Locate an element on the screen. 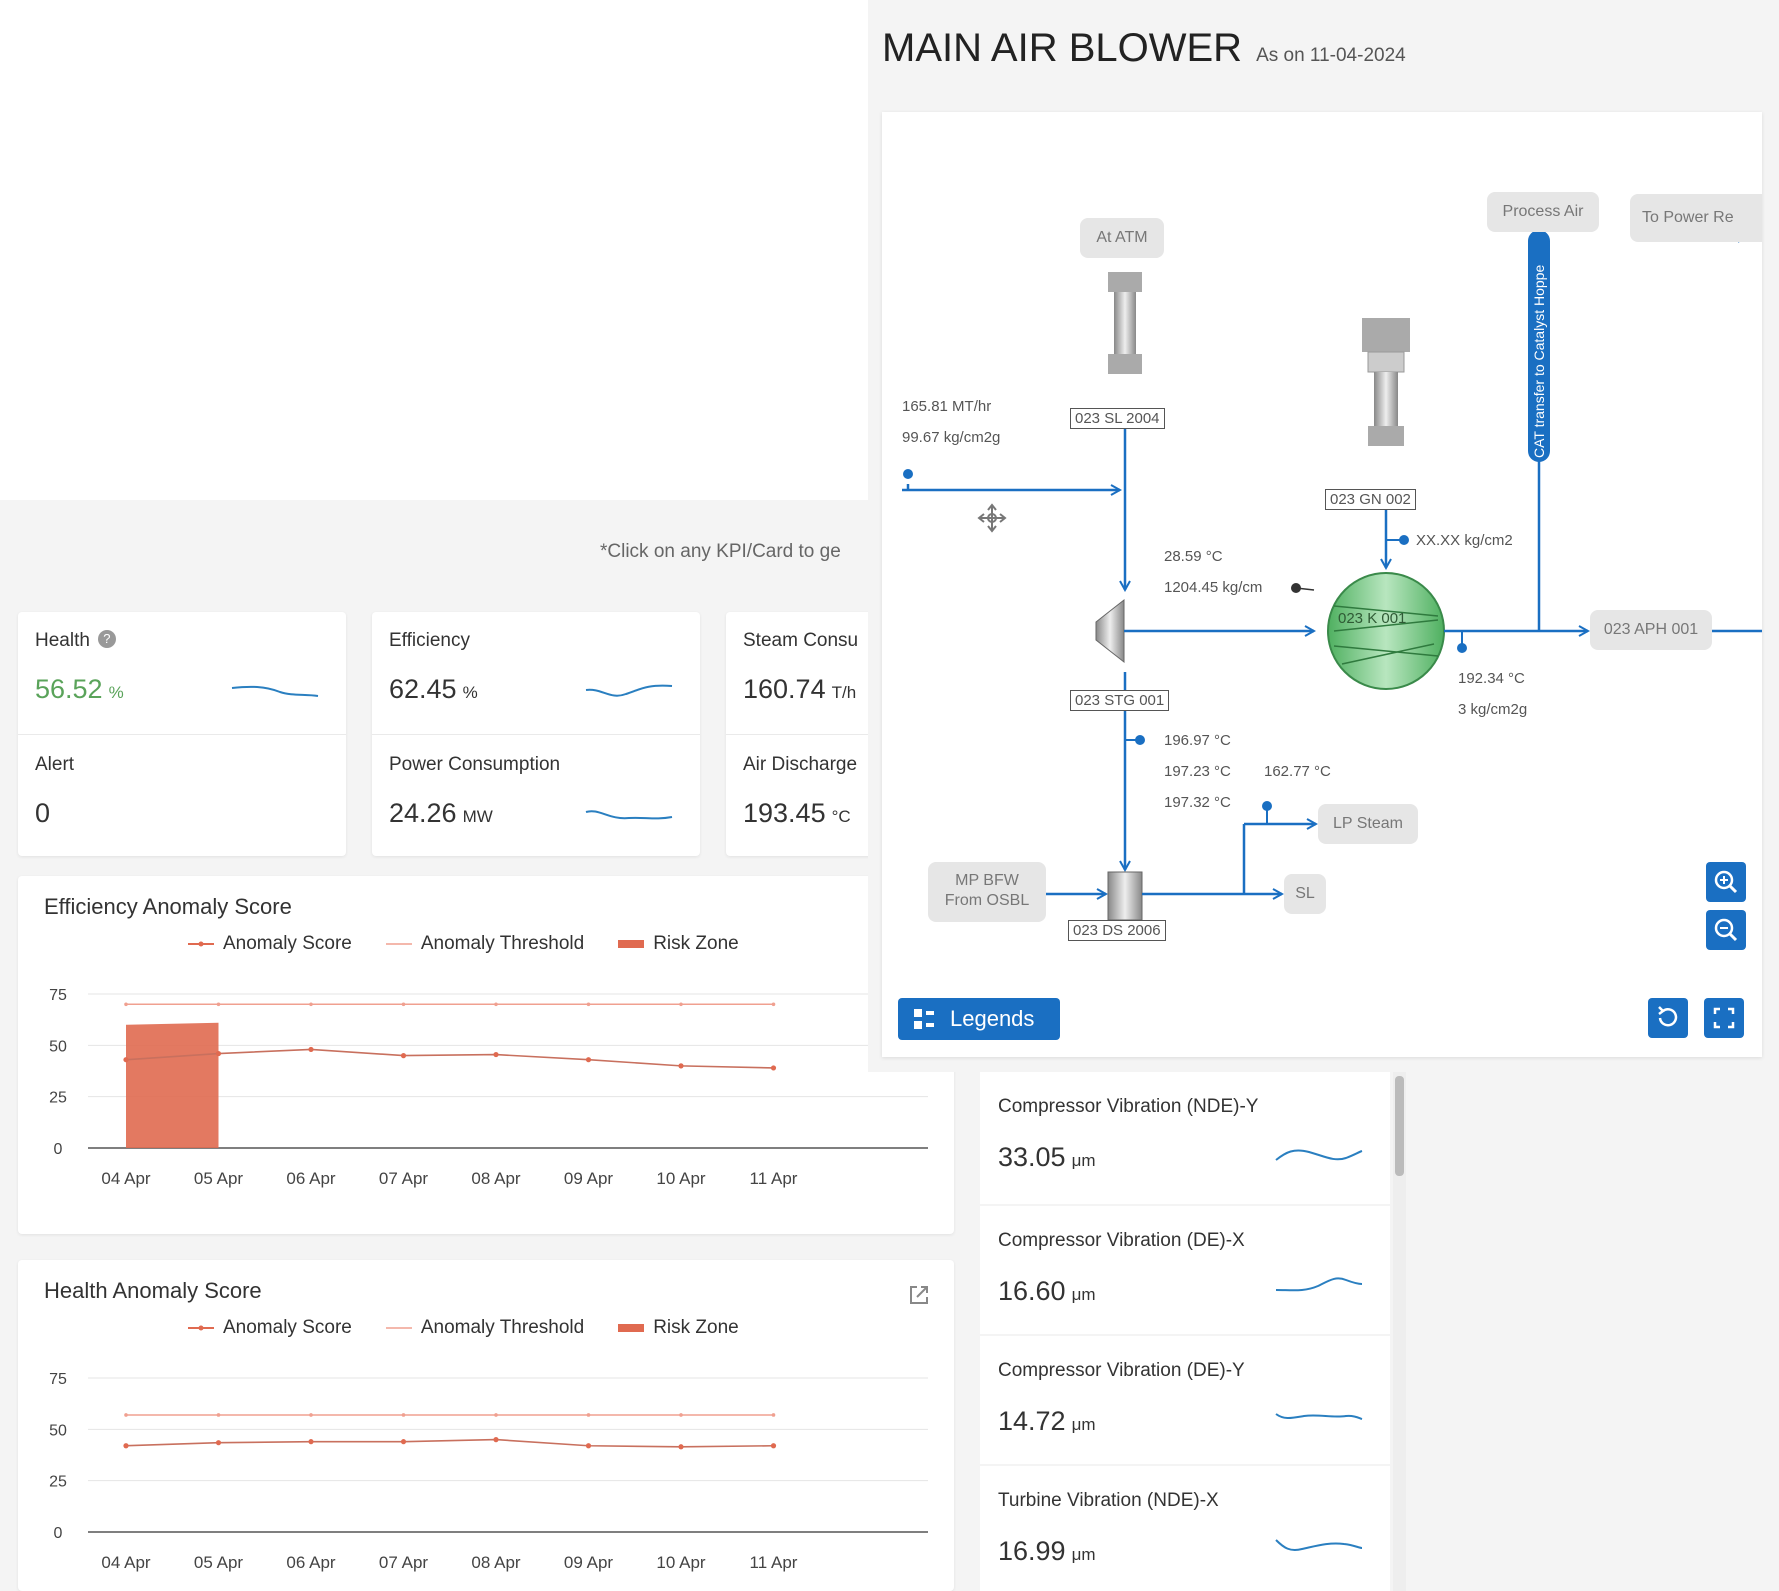 The width and height of the screenshot is (1779, 1591). tag-gn-002: 023 GN 002 is located at coordinates (1370, 499).